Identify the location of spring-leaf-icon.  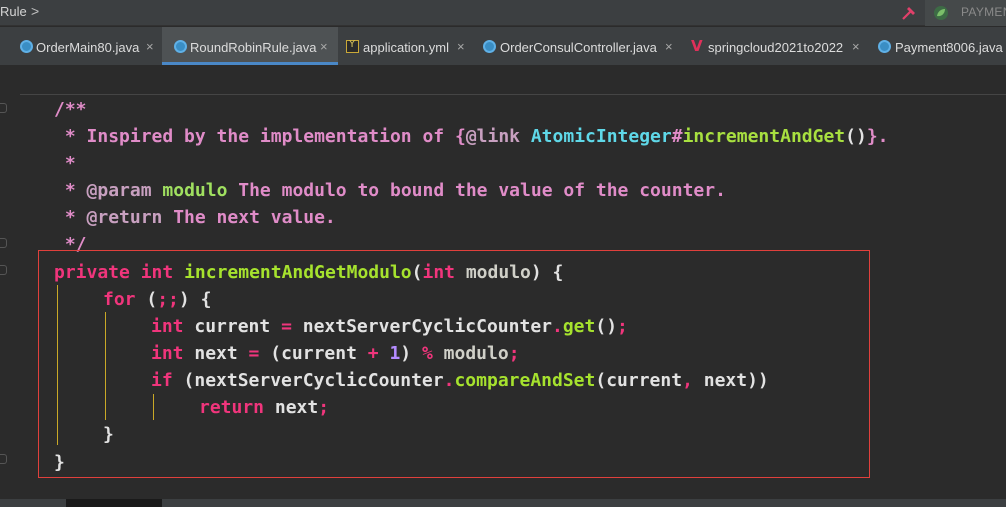
(941, 13).